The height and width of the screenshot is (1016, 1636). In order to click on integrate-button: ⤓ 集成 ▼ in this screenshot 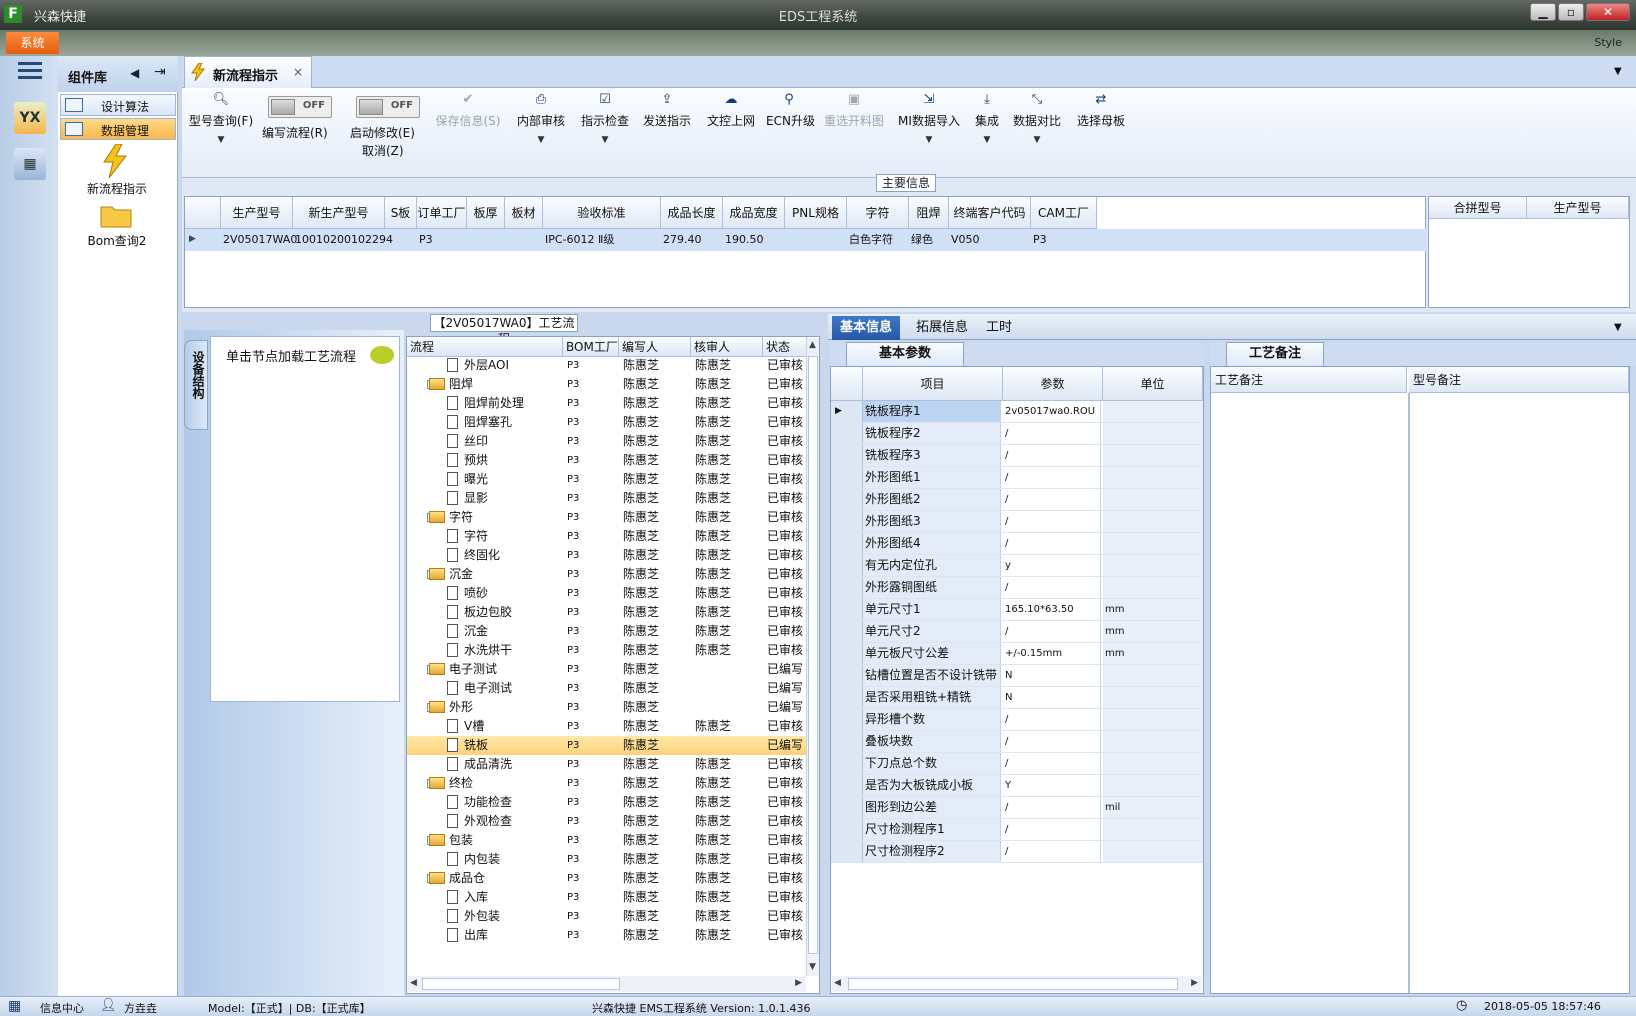, I will do `click(987, 127)`.